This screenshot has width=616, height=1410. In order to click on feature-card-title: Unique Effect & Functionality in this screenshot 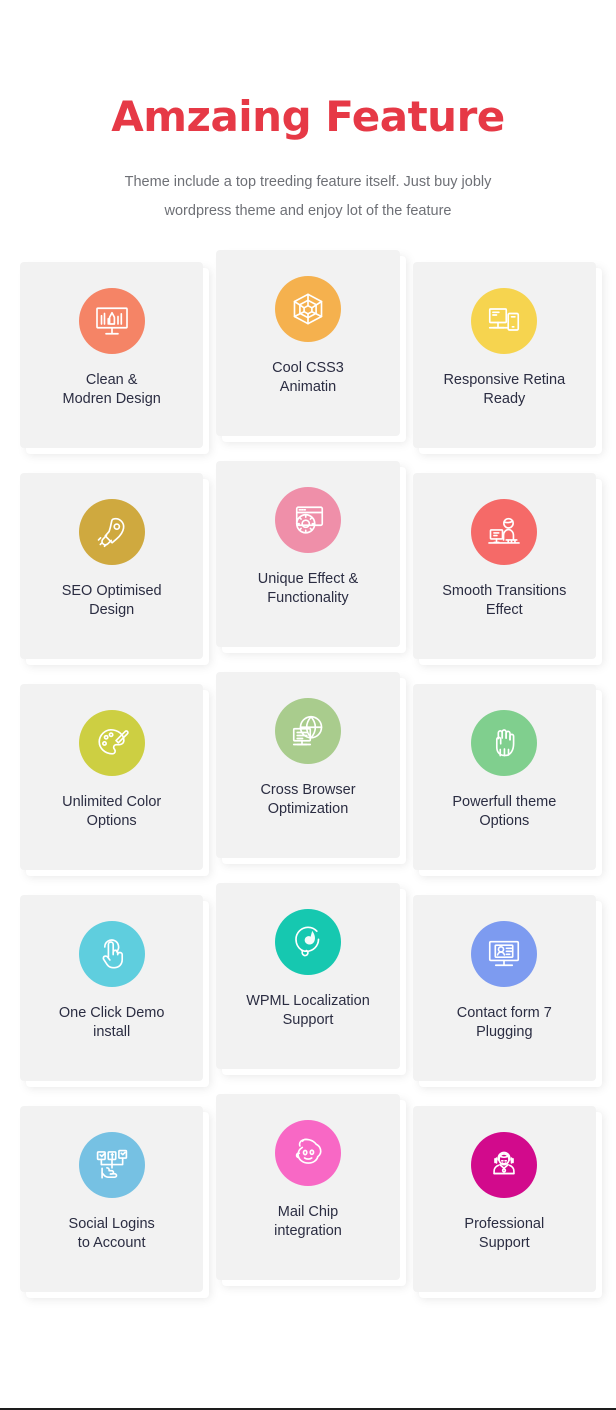, I will do `click(308, 588)`.